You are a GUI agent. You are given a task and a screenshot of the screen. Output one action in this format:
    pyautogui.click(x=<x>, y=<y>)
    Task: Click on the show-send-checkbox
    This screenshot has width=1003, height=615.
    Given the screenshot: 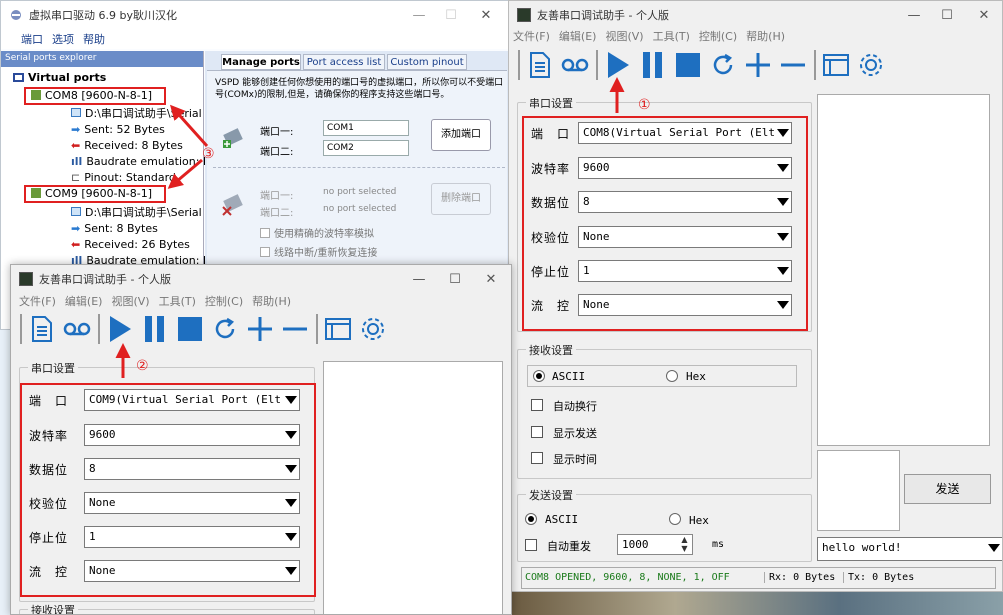 What is the action you would take?
    pyautogui.click(x=537, y=432)
    